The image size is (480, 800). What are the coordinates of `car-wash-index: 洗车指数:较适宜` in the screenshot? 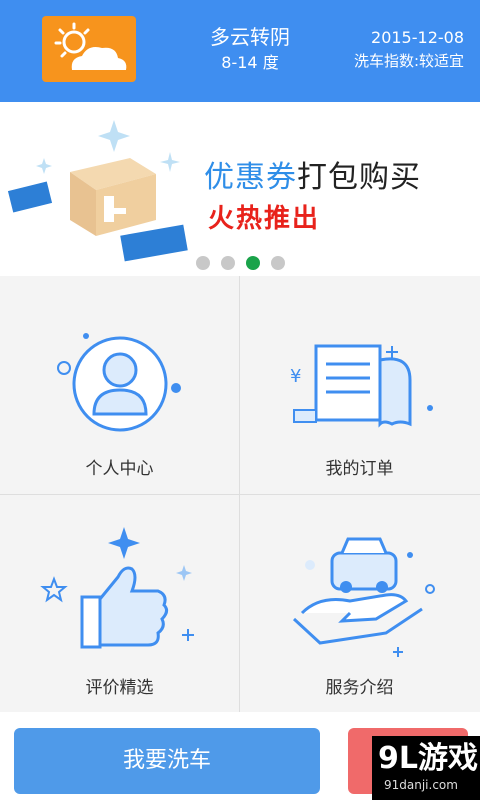 It's located at (408, 61).